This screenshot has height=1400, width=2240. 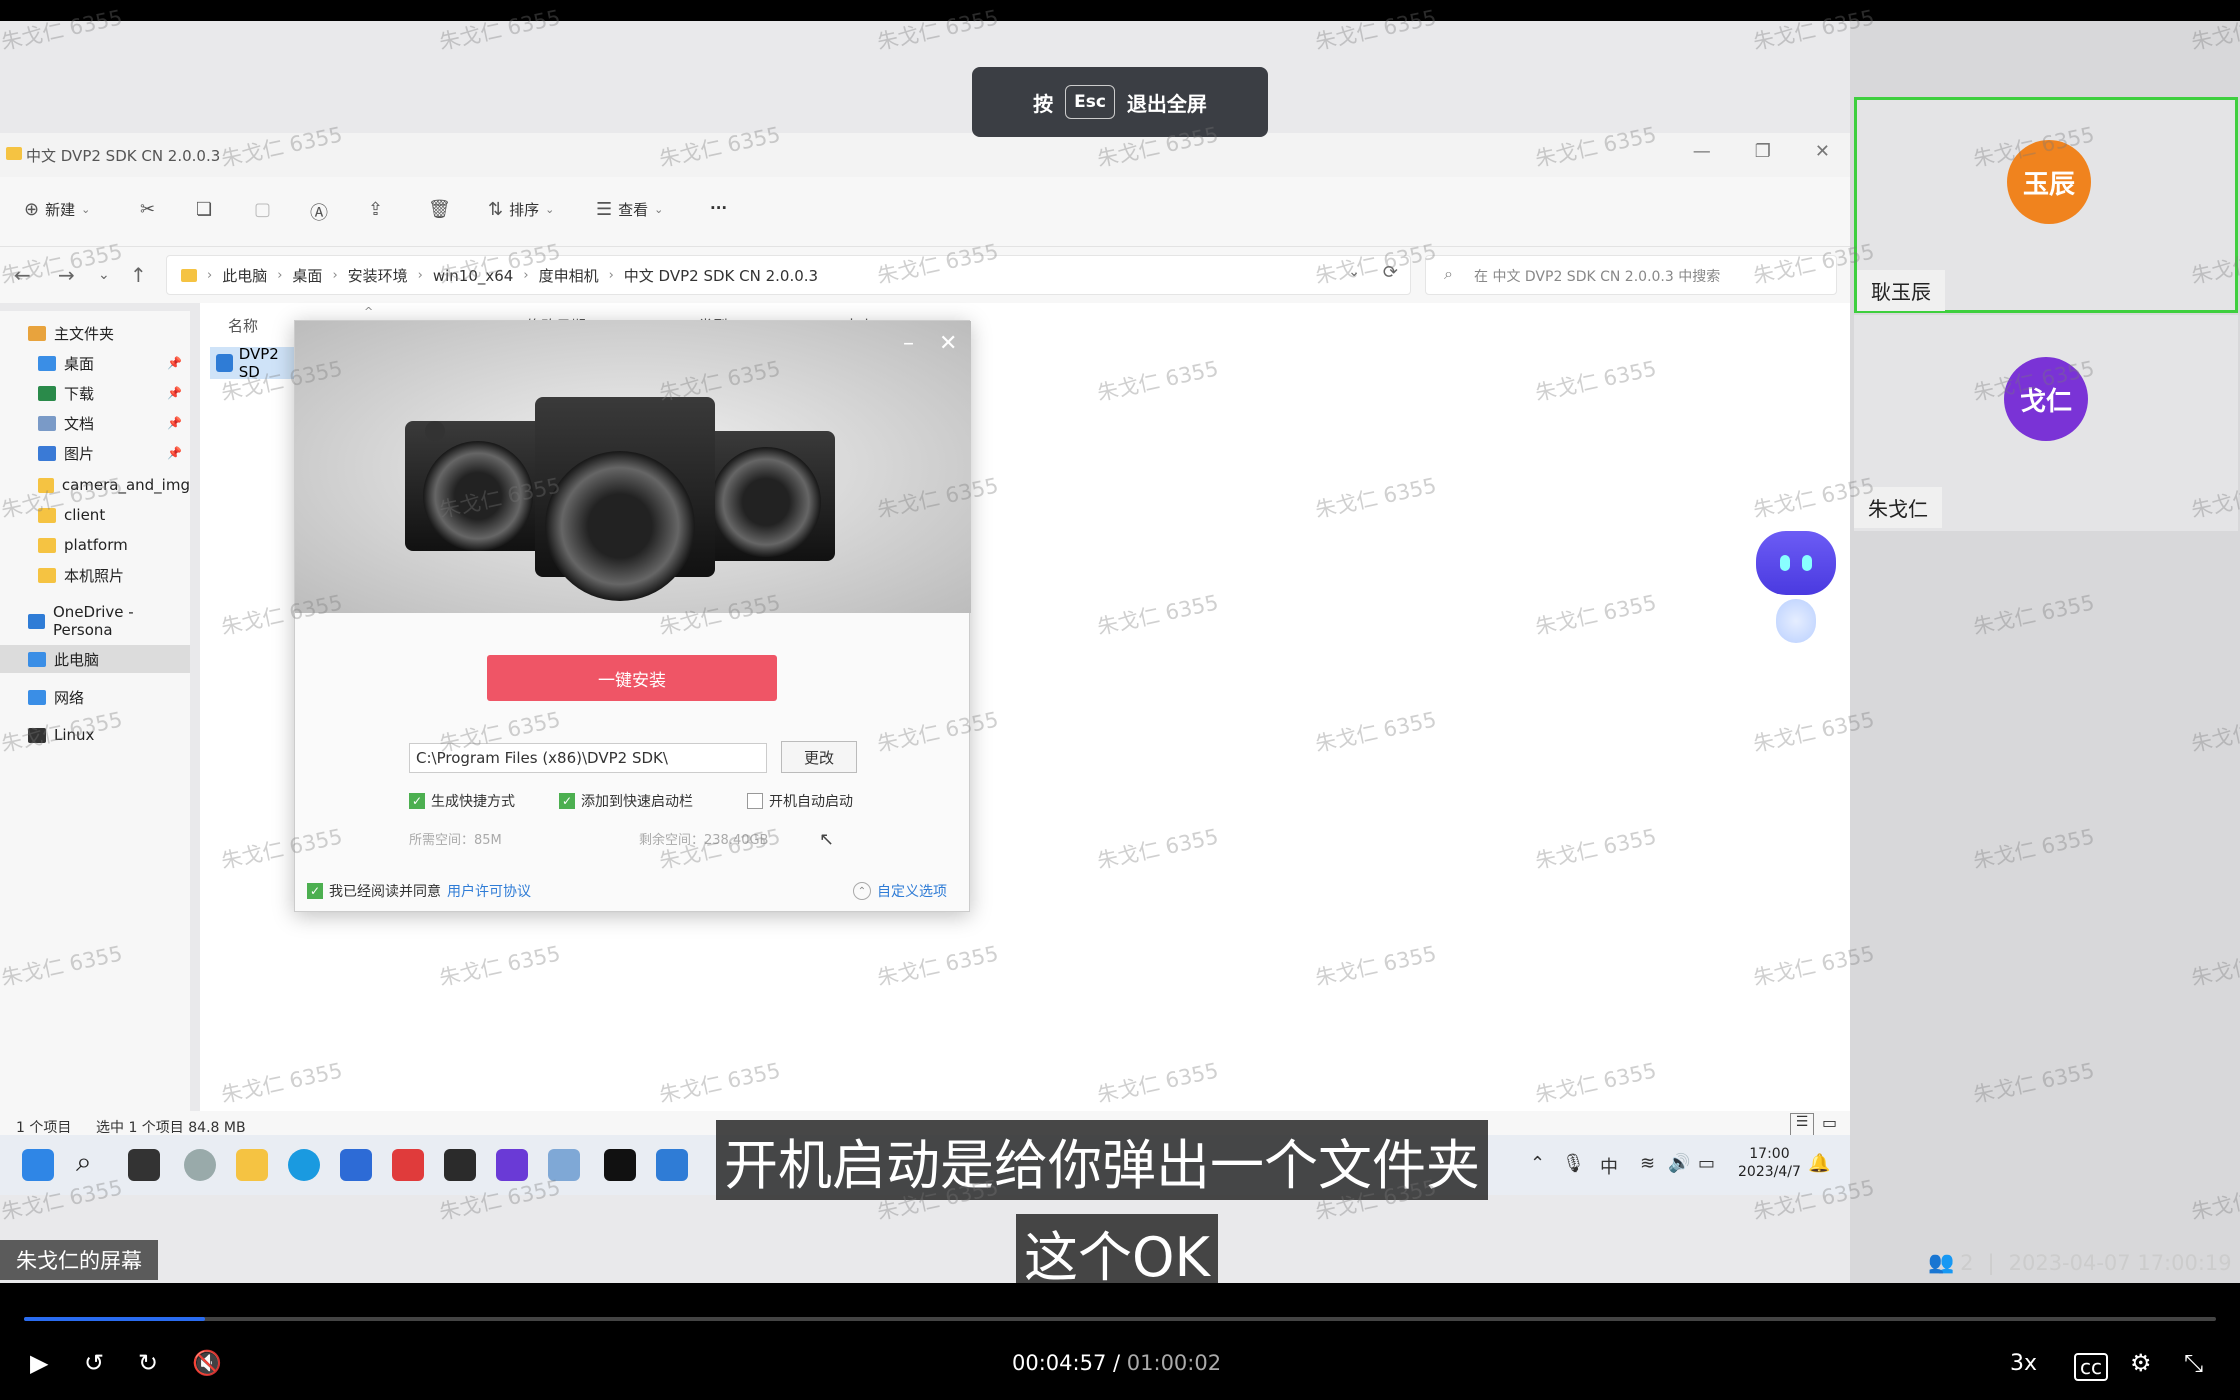 What do you see at coordinates (125, 485) in the screenshot?
I see `sidebar-item-label: camera_and_img` at bounding box center [125, 485].